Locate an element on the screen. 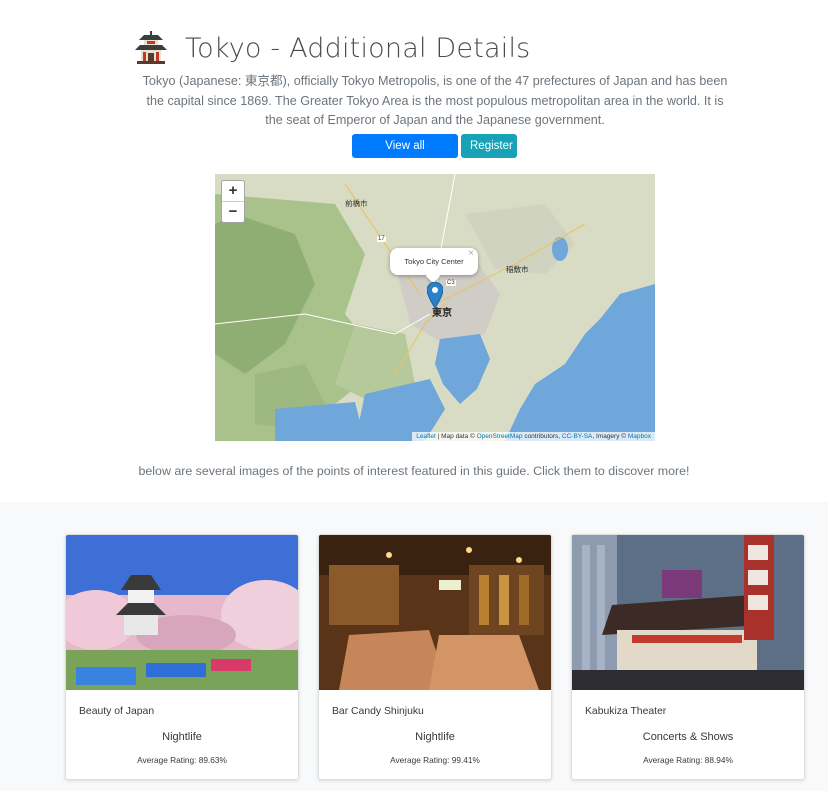  popup-text: Tokyo City Center is located at coordinates (434, 261).